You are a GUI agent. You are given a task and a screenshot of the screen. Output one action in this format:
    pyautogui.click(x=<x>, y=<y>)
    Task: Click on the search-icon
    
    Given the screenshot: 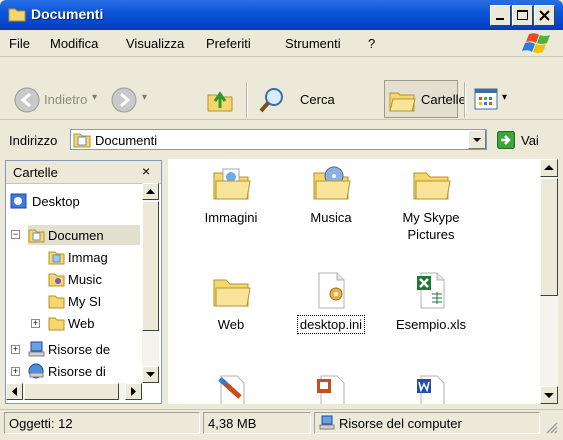 What is the action you would take?
    pyautogui.click(x=272, y=100)
    